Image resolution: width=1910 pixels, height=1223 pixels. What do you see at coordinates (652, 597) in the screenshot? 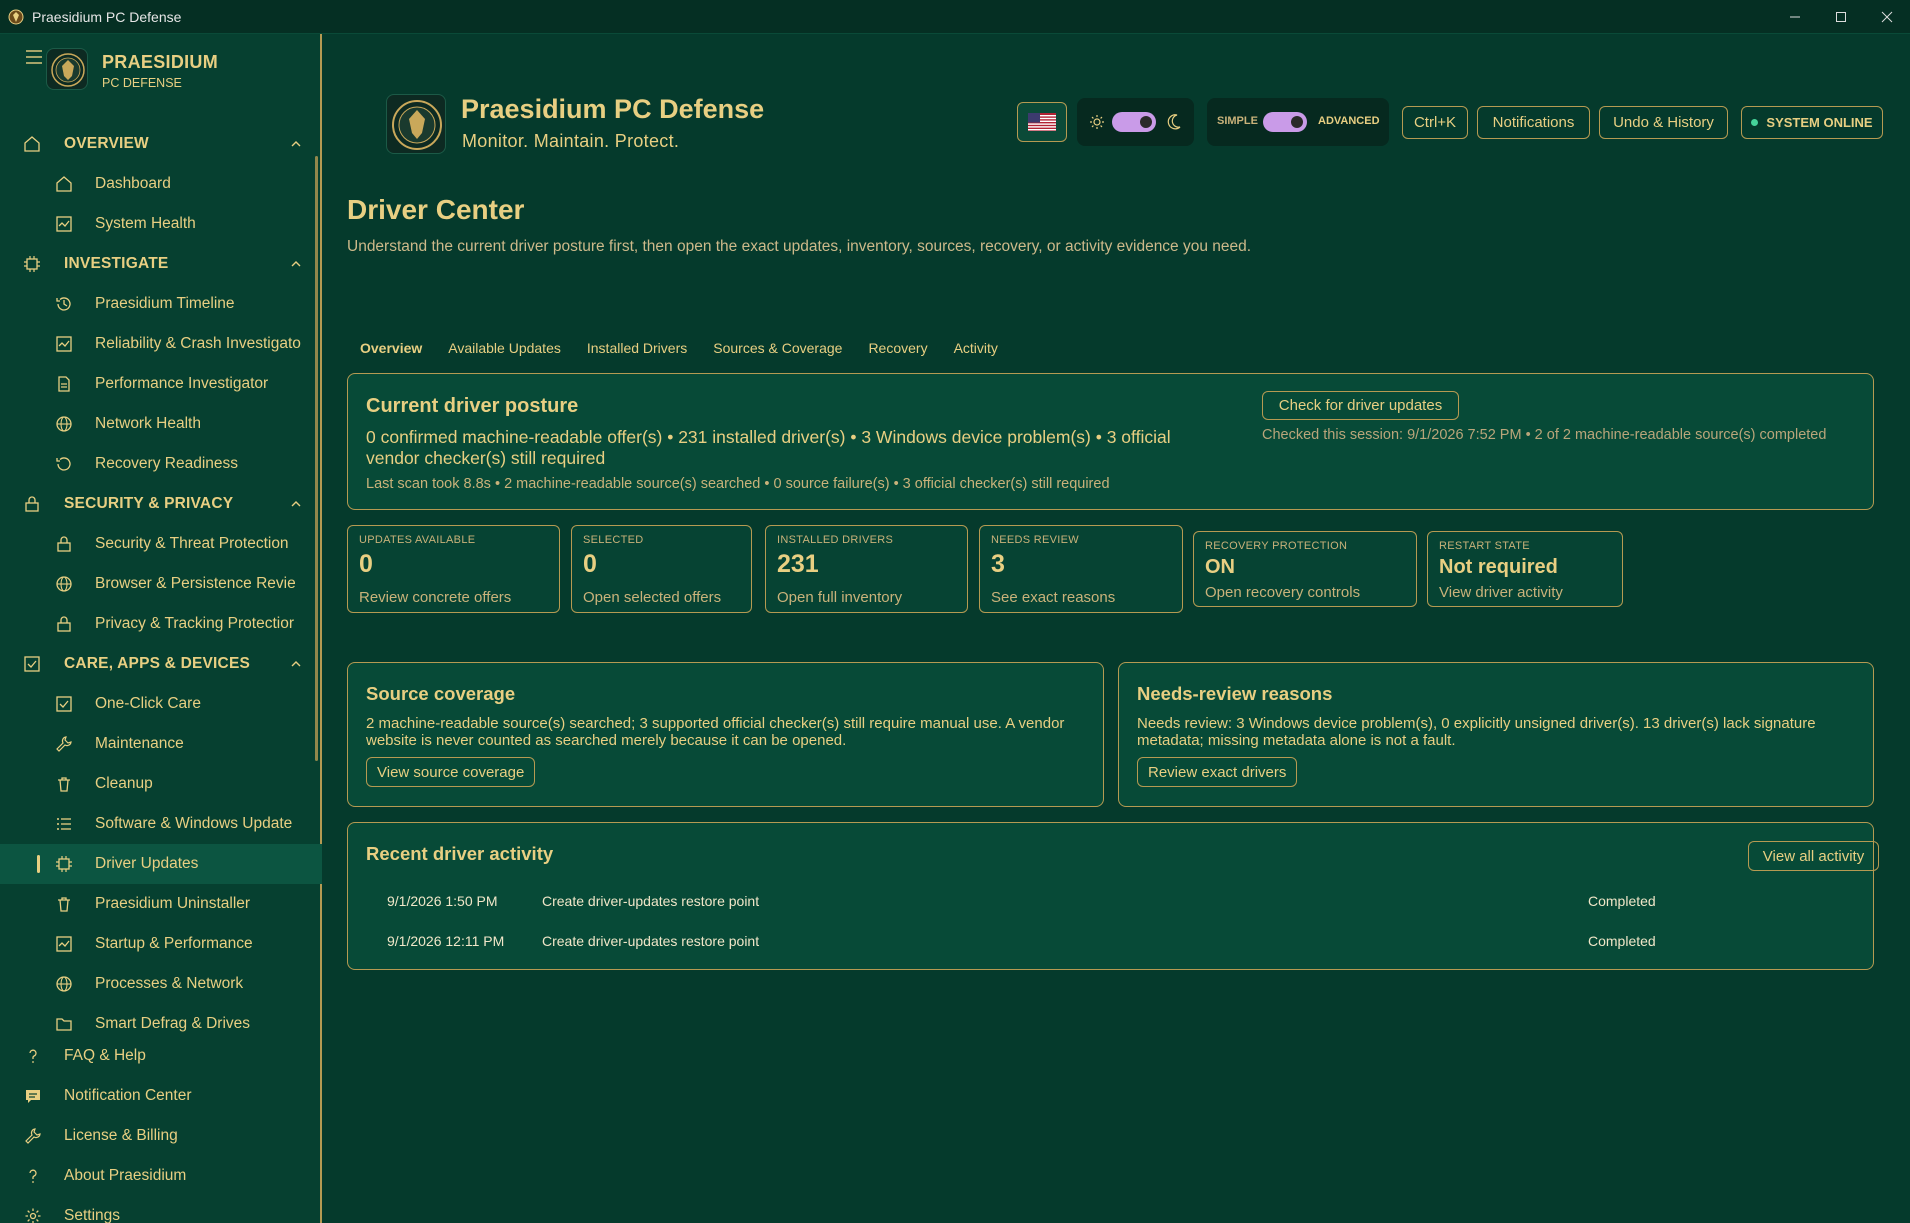
I see `stat-link: Open selected offers` at bounding box center [652, 597].